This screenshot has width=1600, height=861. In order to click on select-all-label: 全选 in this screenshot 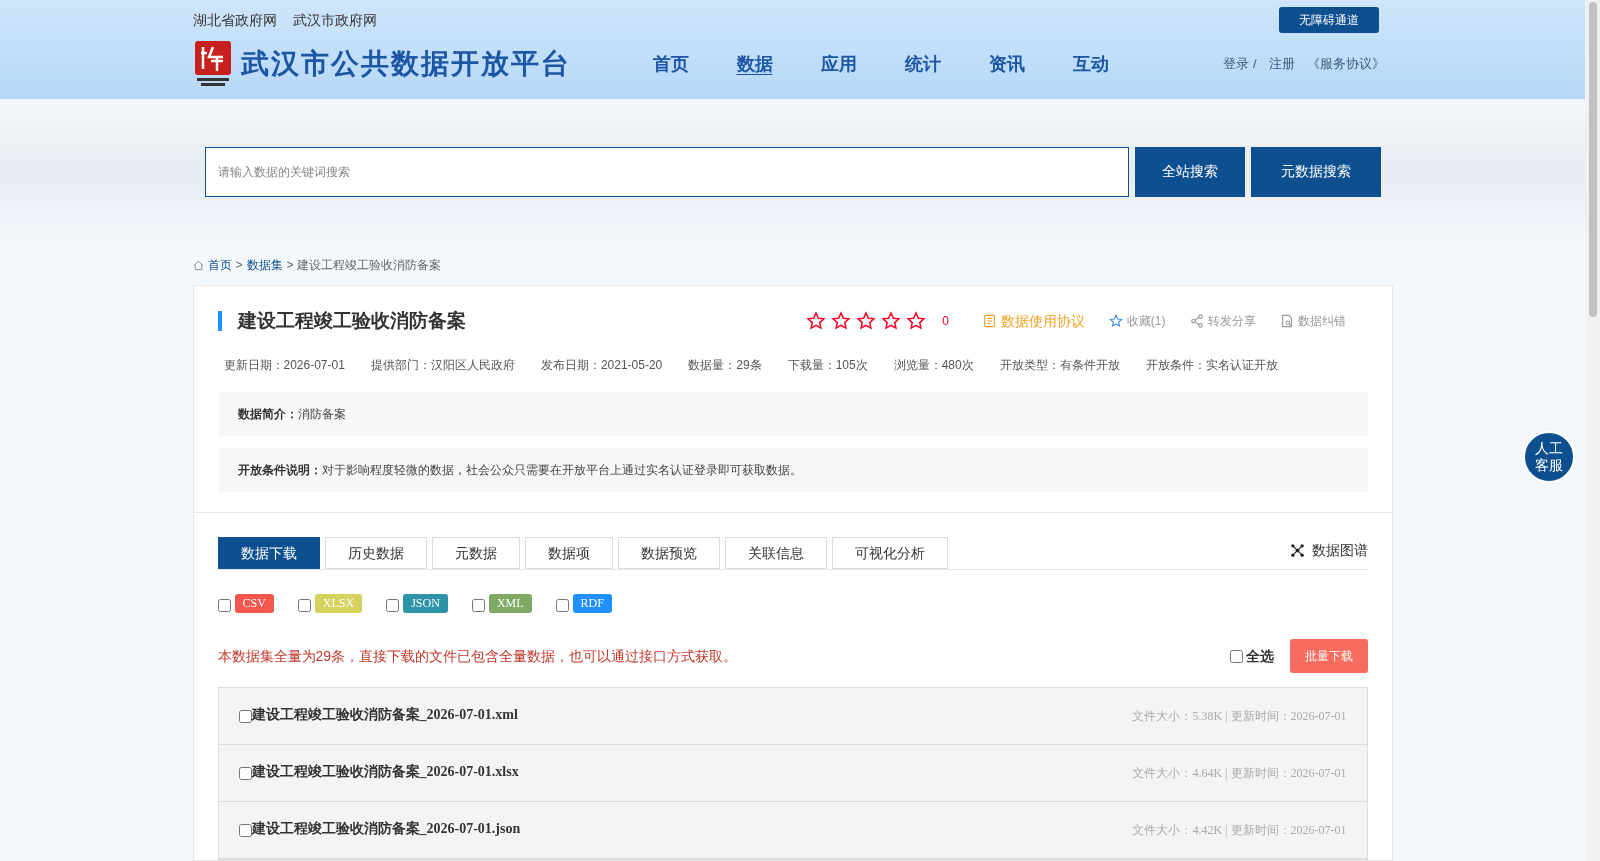, I will do `click(1259, 656)`.